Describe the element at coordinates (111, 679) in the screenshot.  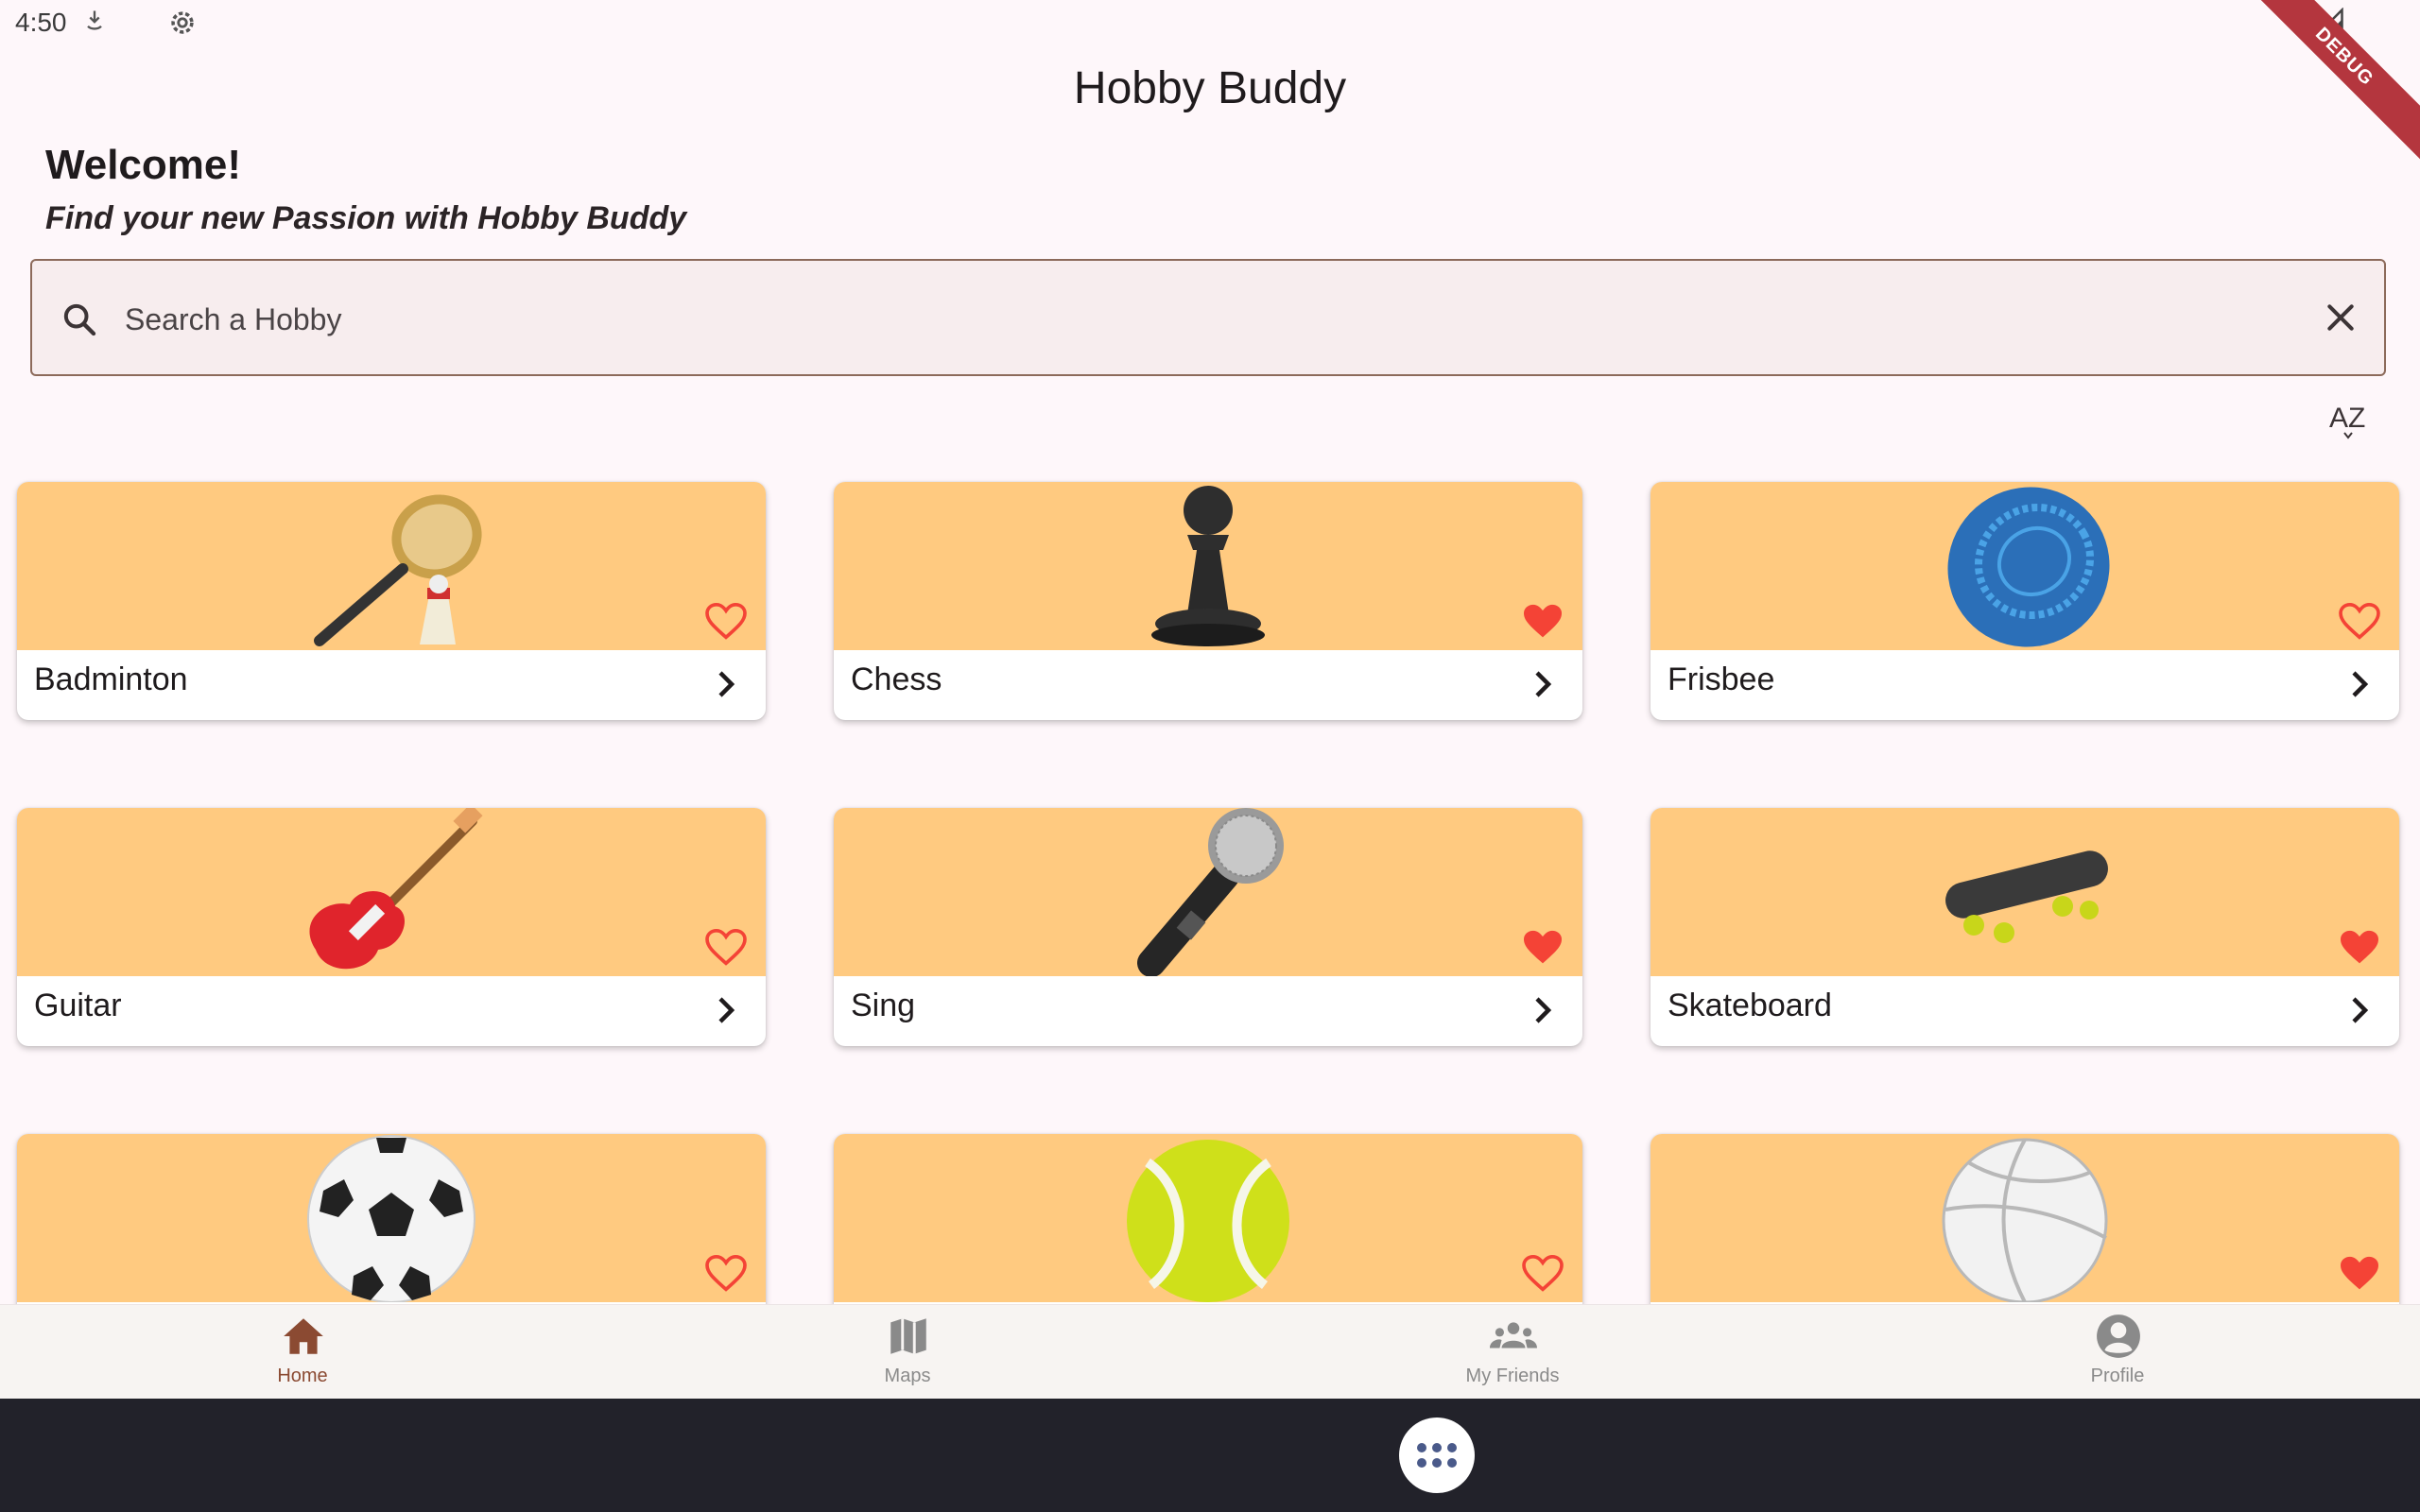
I see `hobby-name: Badminton` at that location.